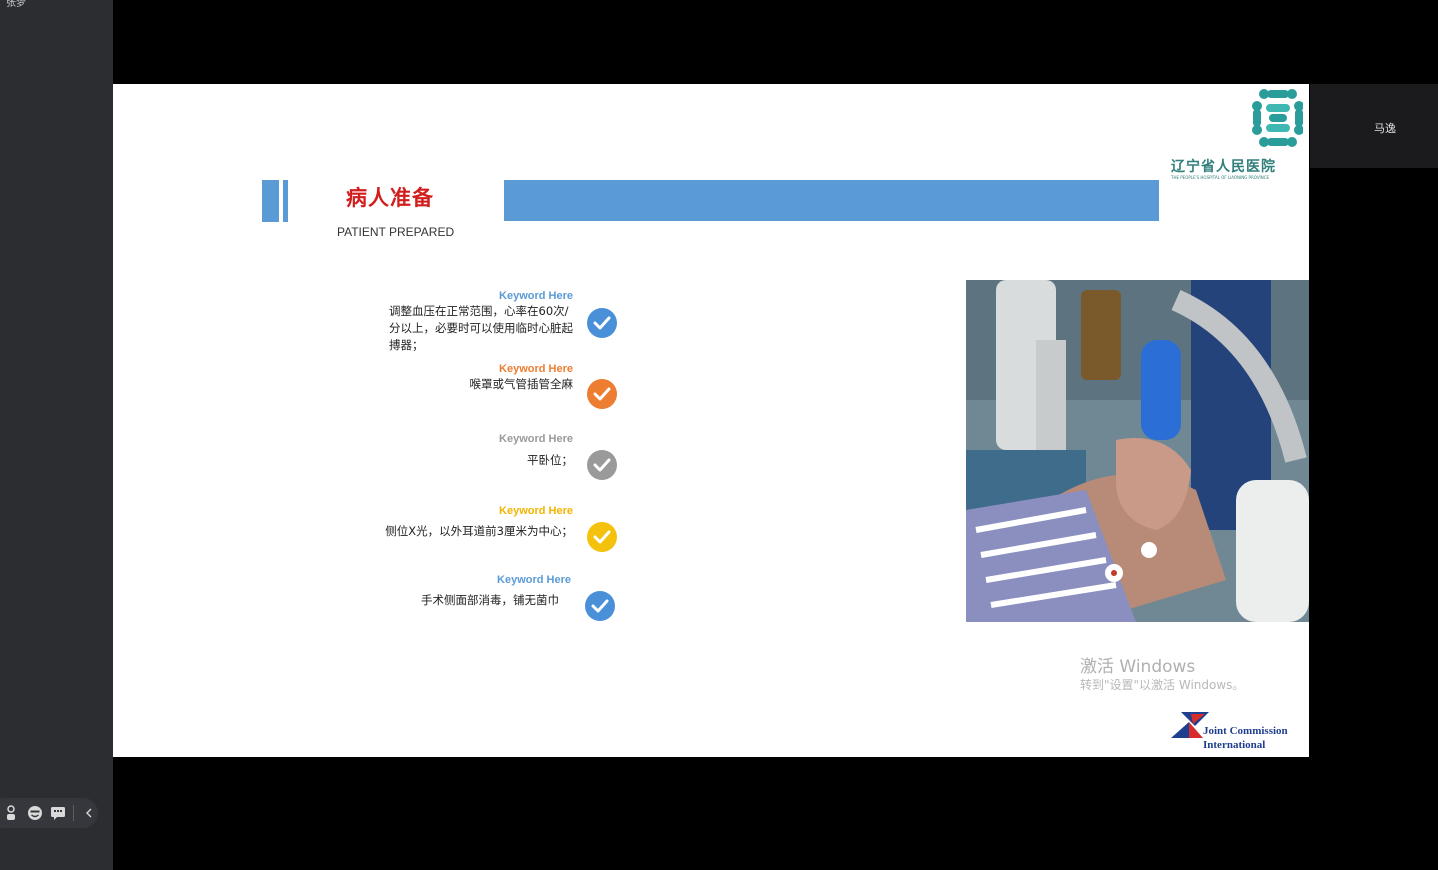 The width and height of the screenshot is (1438, 870). What do you see at coordinates (536, 451) in the screenshot?
I see `list-item: Keyword Here 平卧位；` at bounding box center [536, 451].